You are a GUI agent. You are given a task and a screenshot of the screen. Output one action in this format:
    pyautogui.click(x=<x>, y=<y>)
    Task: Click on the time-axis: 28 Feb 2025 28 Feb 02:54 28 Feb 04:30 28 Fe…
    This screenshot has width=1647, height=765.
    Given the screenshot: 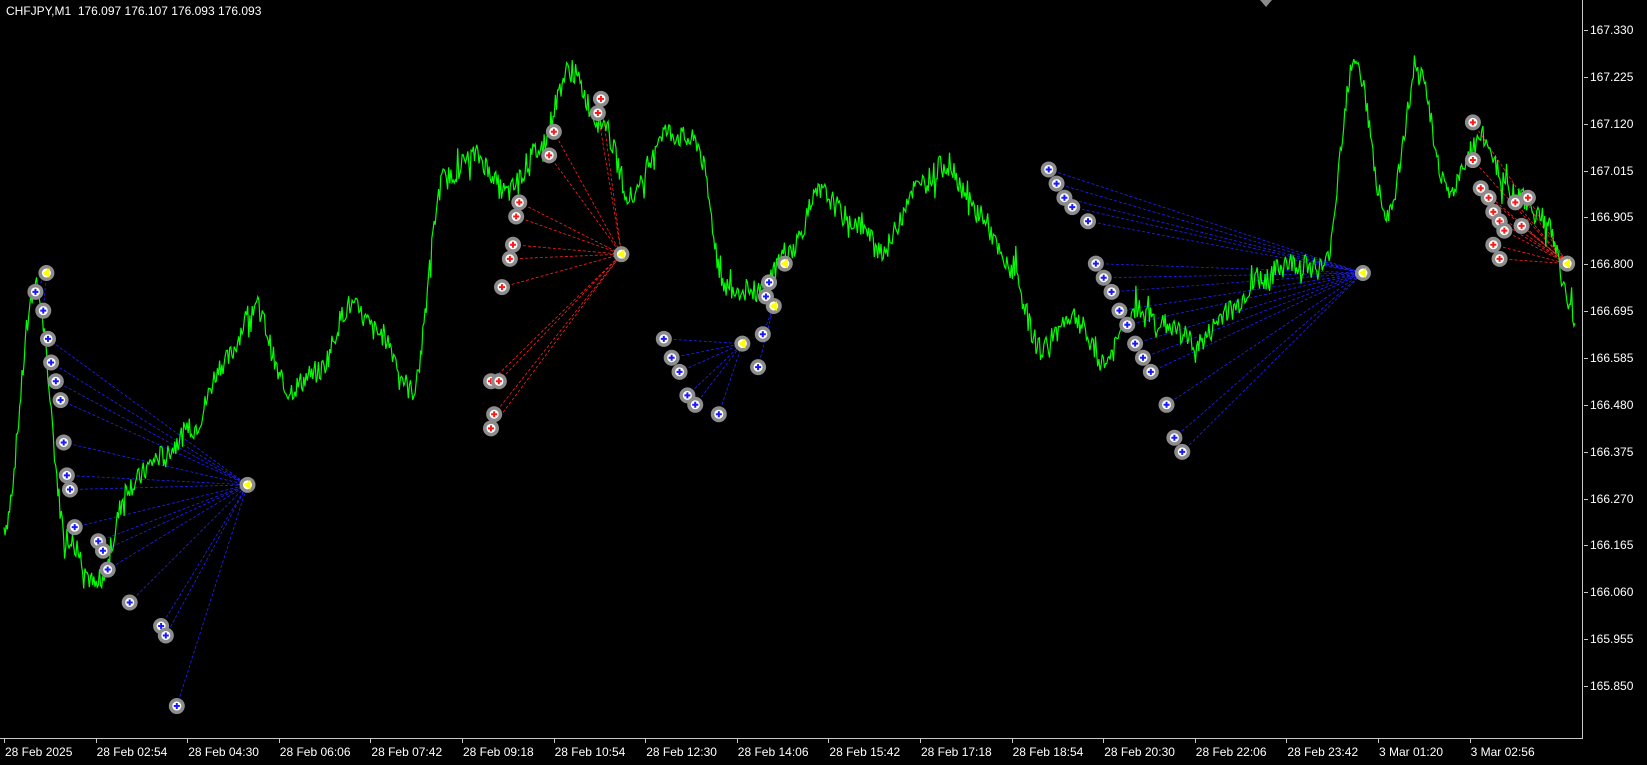 What is the action you would take?
    pyautogui.click(x=791, y=752)
    